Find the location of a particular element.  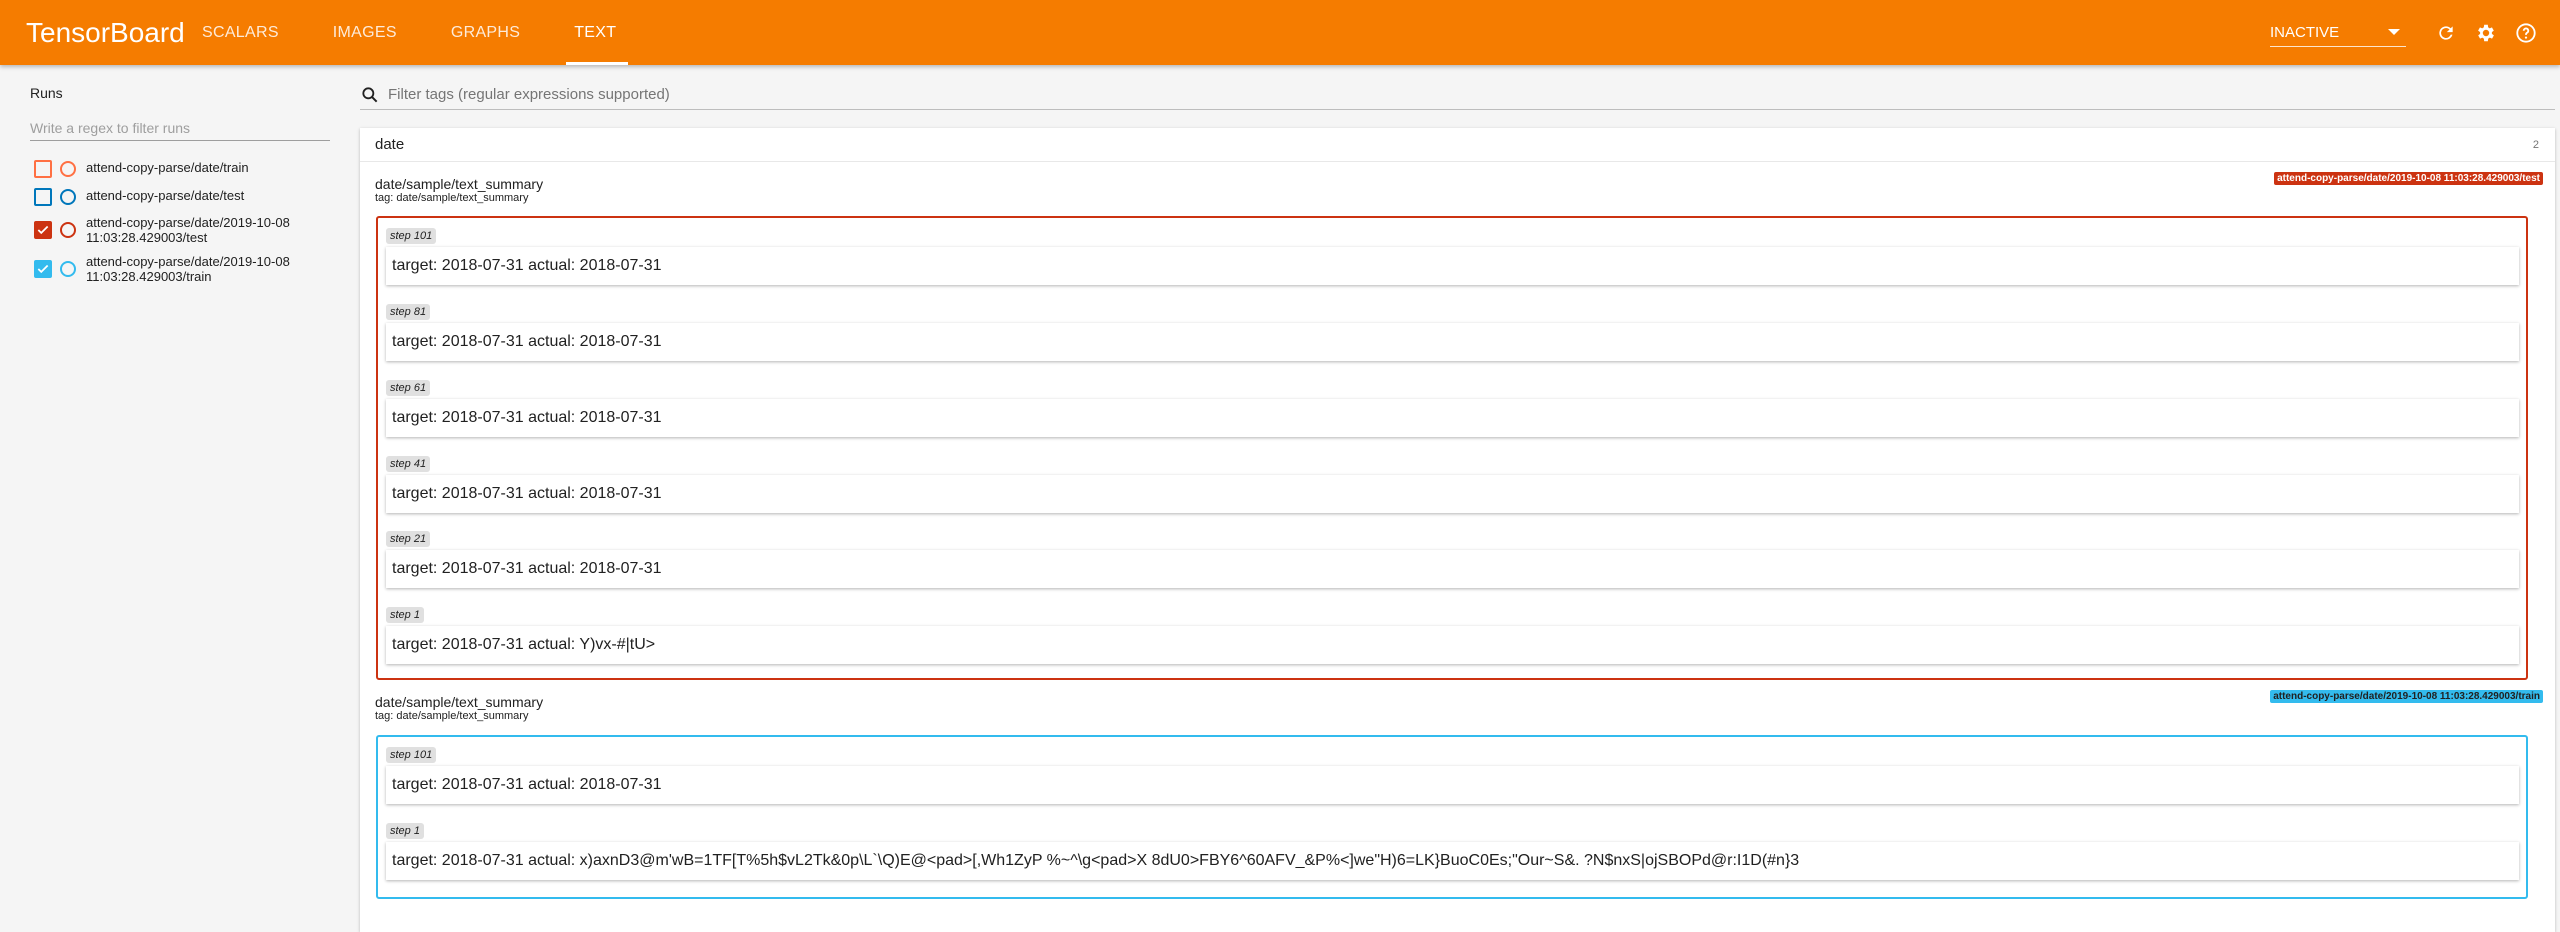

run-item: attend-copy-parse/date/train is located at coordinates (141, 169).